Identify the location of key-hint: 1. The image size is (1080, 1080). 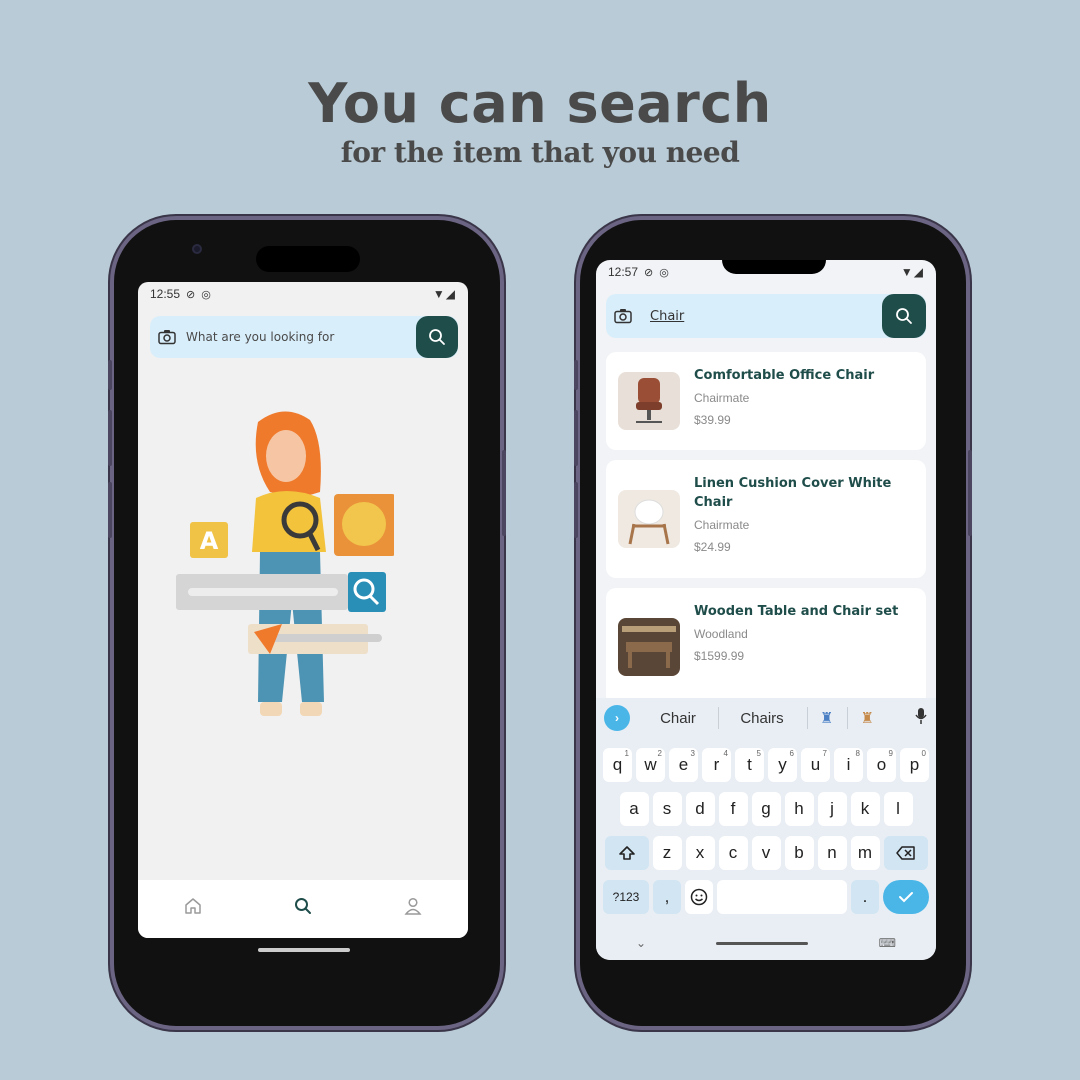
(626, 753).